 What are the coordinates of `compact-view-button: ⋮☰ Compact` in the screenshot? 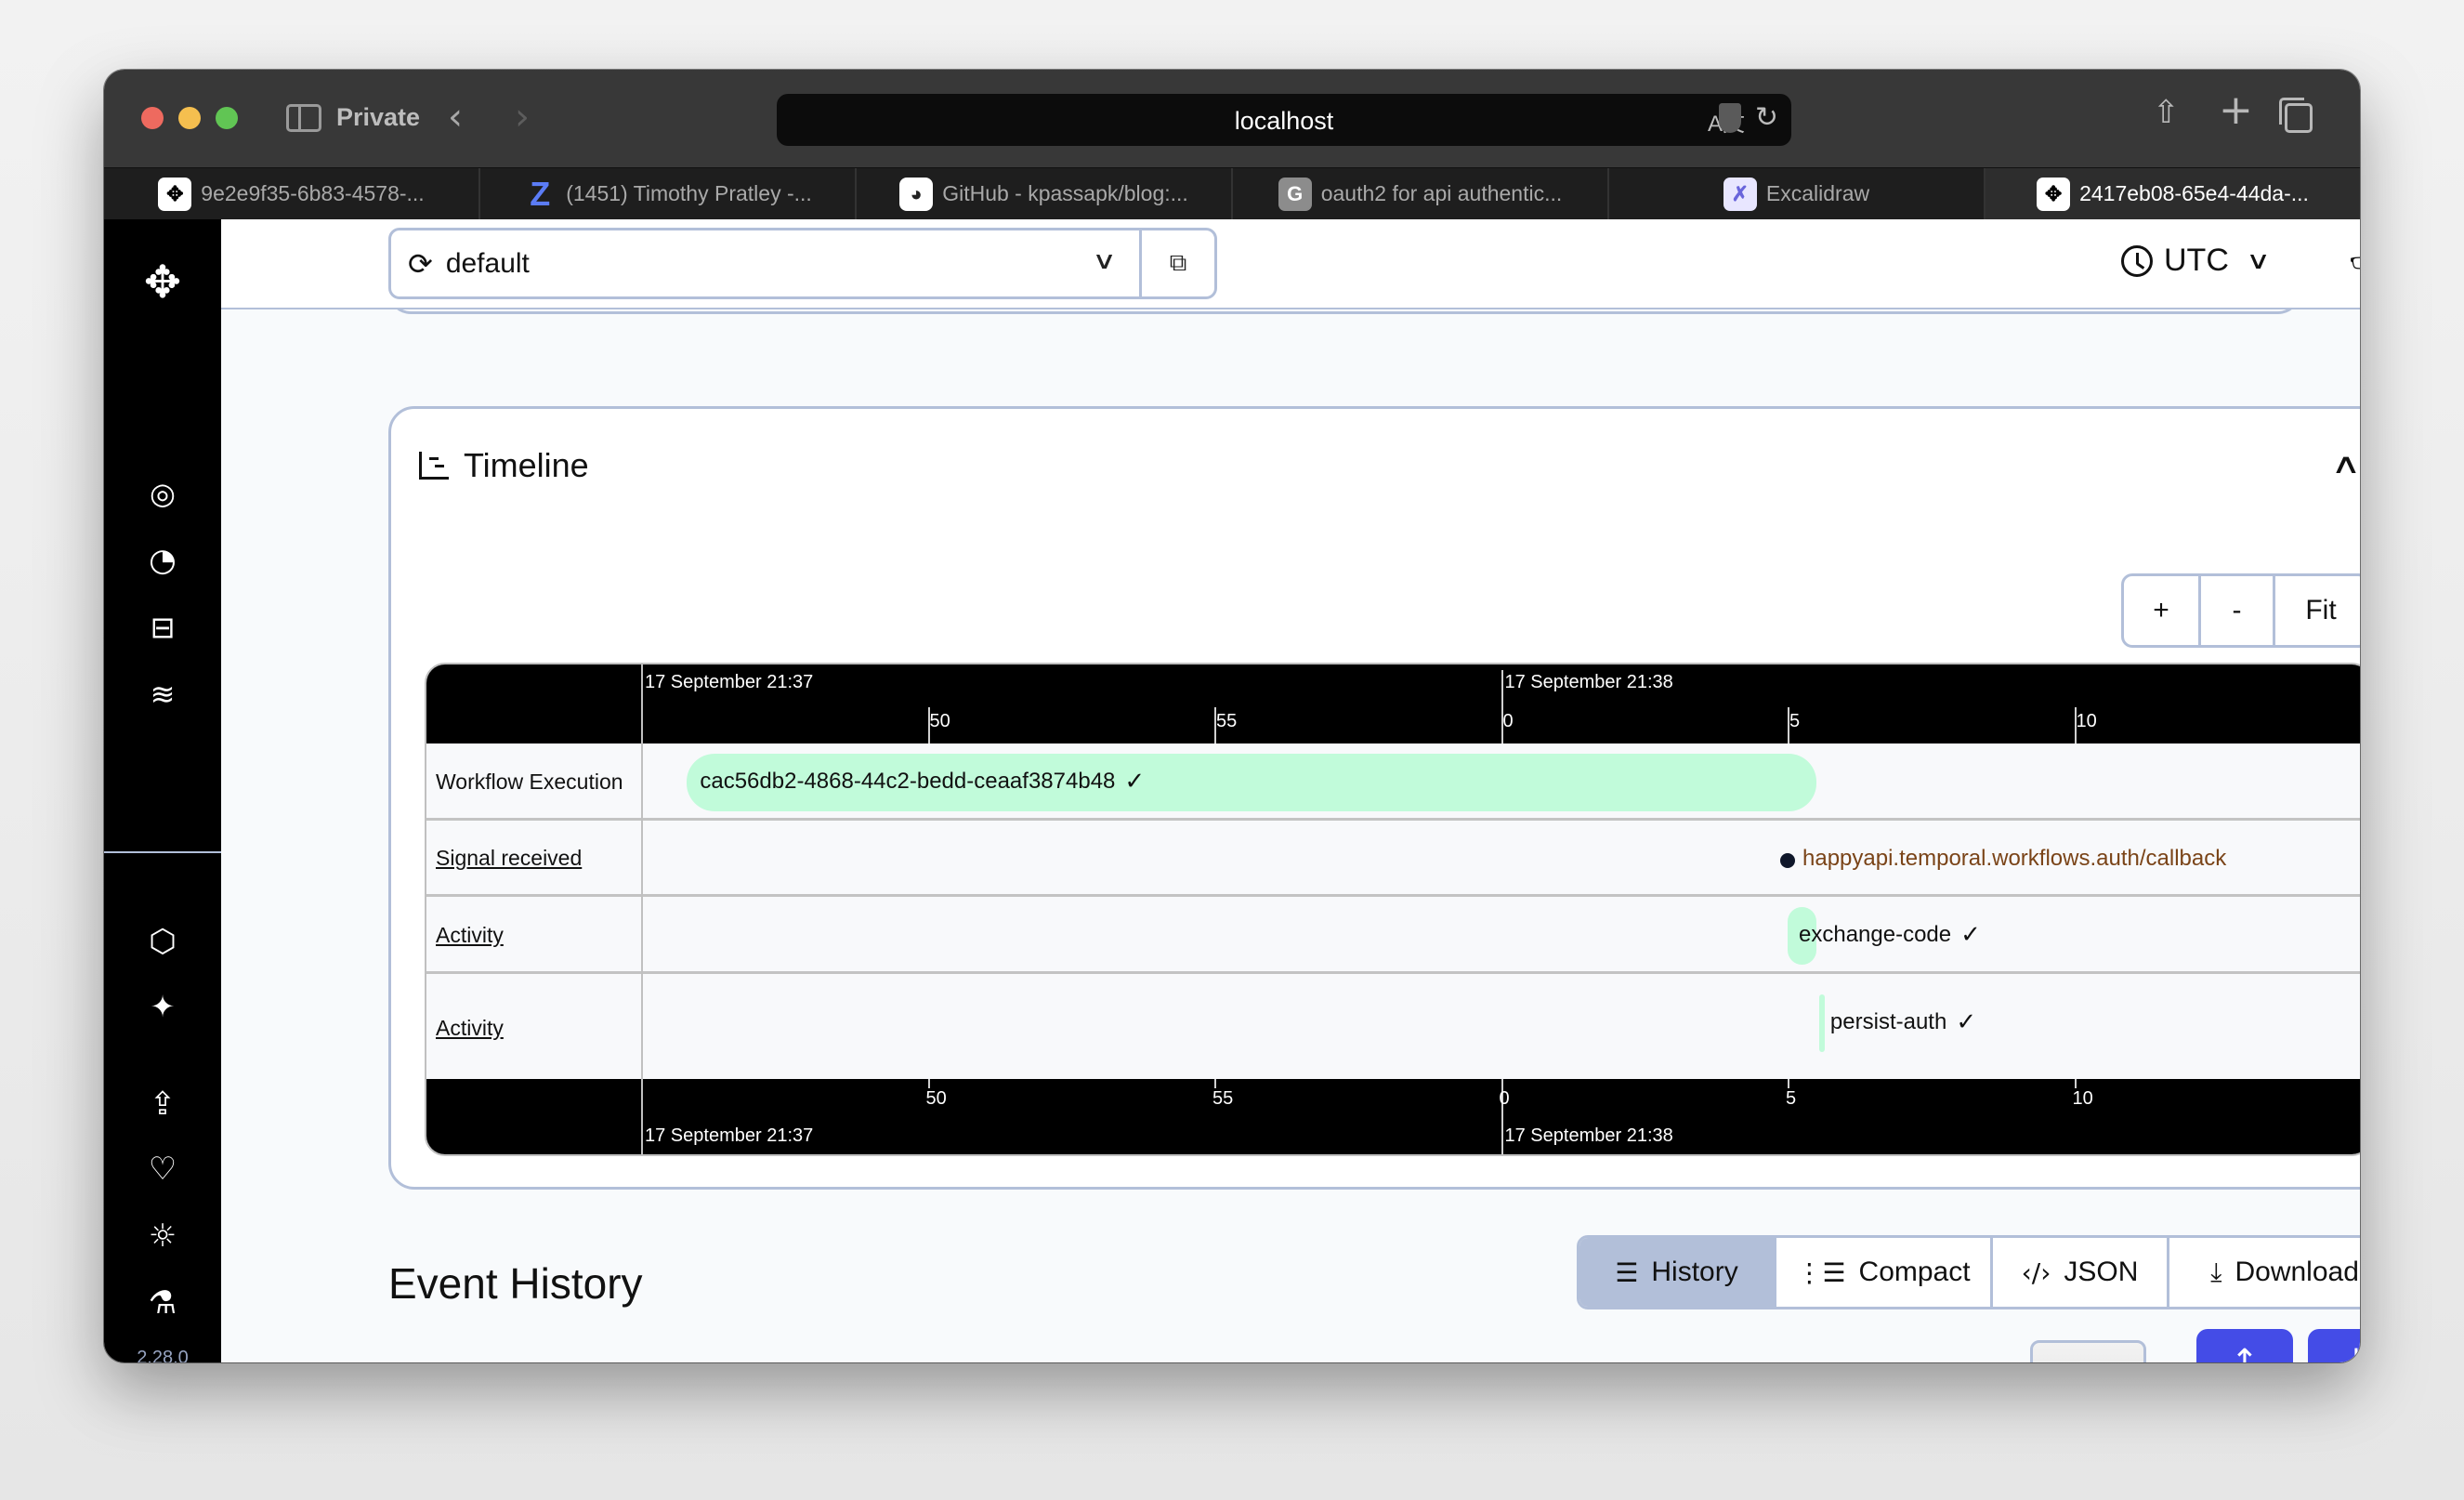 It's located at (1884, 1272).